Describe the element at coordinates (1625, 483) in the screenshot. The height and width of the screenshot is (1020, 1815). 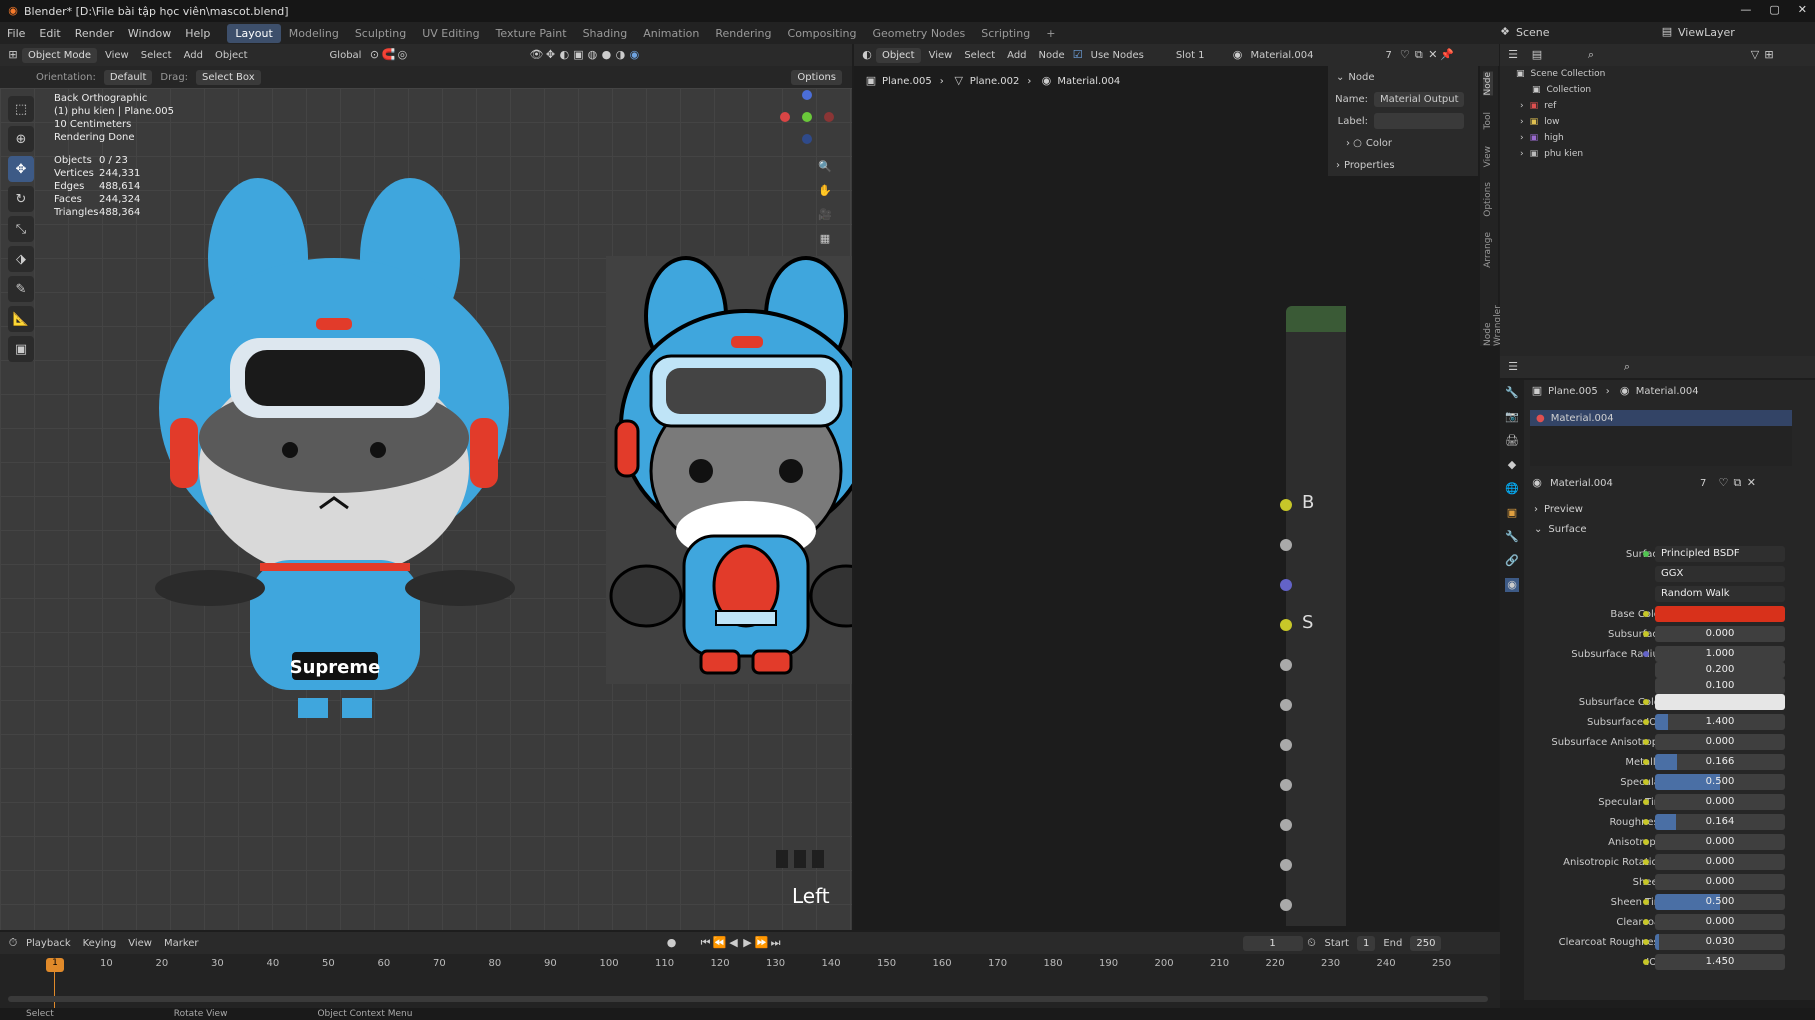
I see `material-name-field: Material.004` at that location.